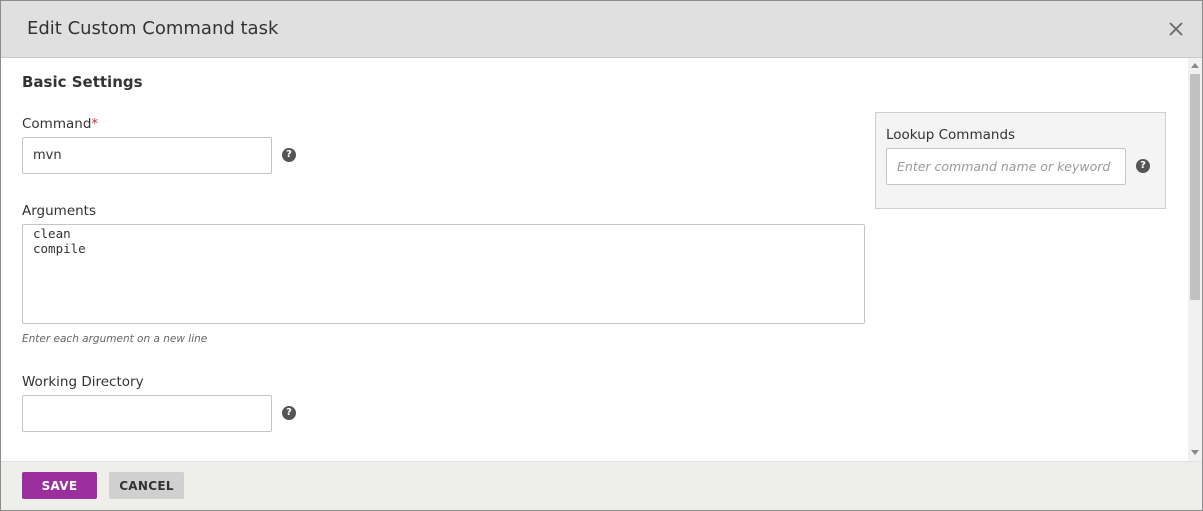 The width and height of the screenshot is (1203, 511). I want to click on scroll-thumb, so click(1195, 187).